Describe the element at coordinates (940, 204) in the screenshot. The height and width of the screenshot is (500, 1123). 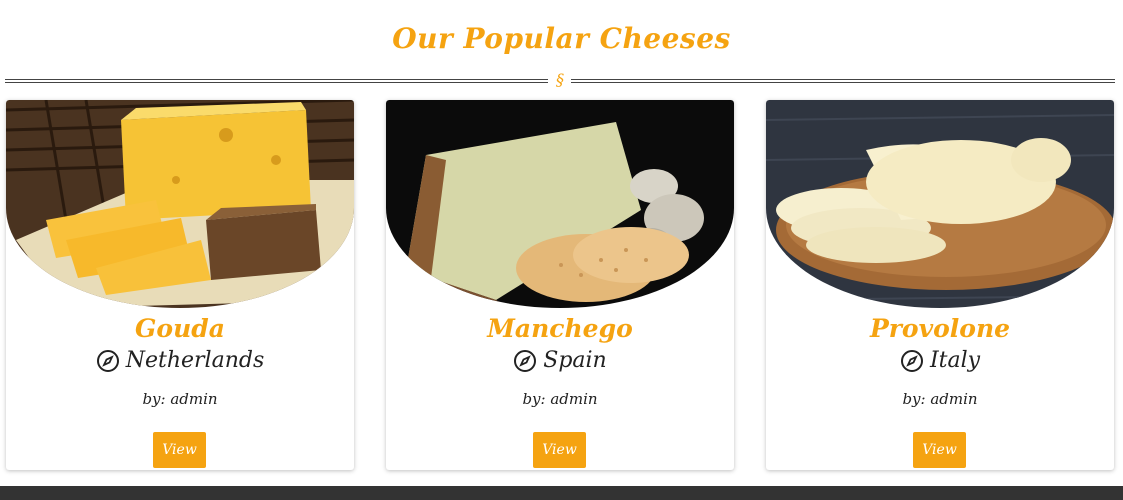
I see `cheese-image-provolone` at that location.